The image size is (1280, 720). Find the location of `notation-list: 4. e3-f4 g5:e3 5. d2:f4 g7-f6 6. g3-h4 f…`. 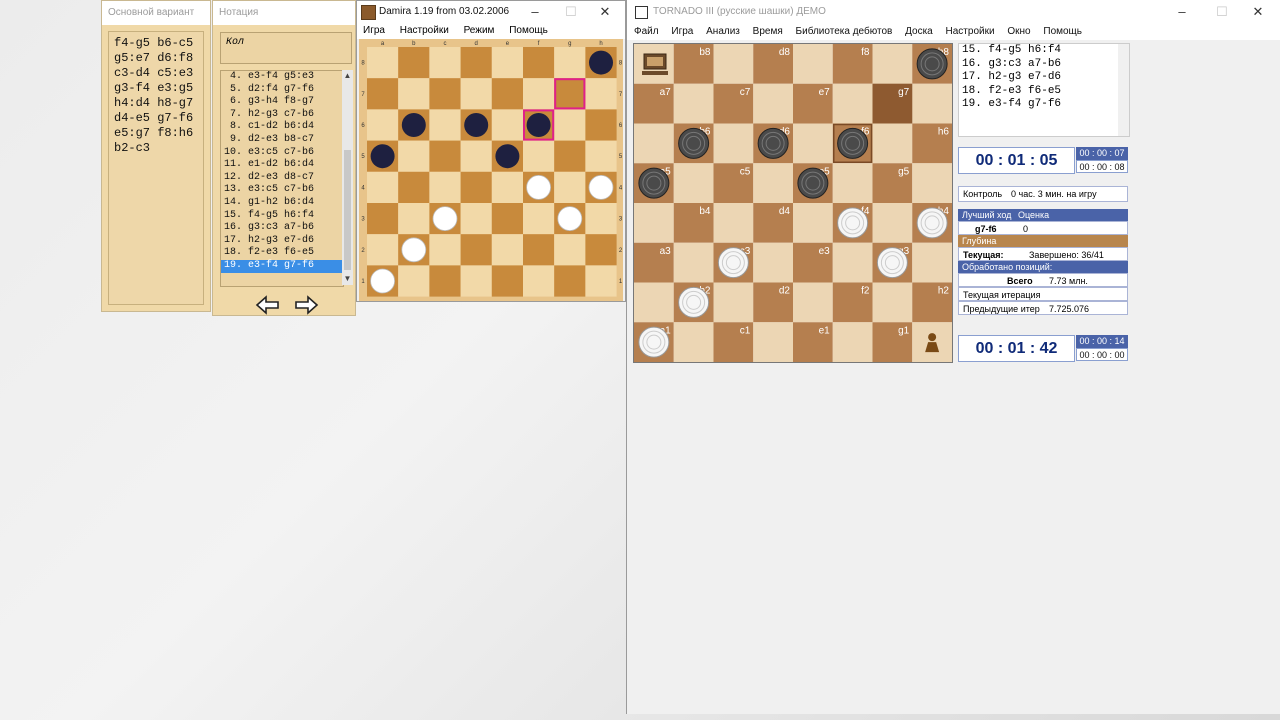

notation-list: 4. e3-f4 g5:e3 5. d2:f4 g7-f6 6. g3-h4 f… is located at coordinates (282, 178).